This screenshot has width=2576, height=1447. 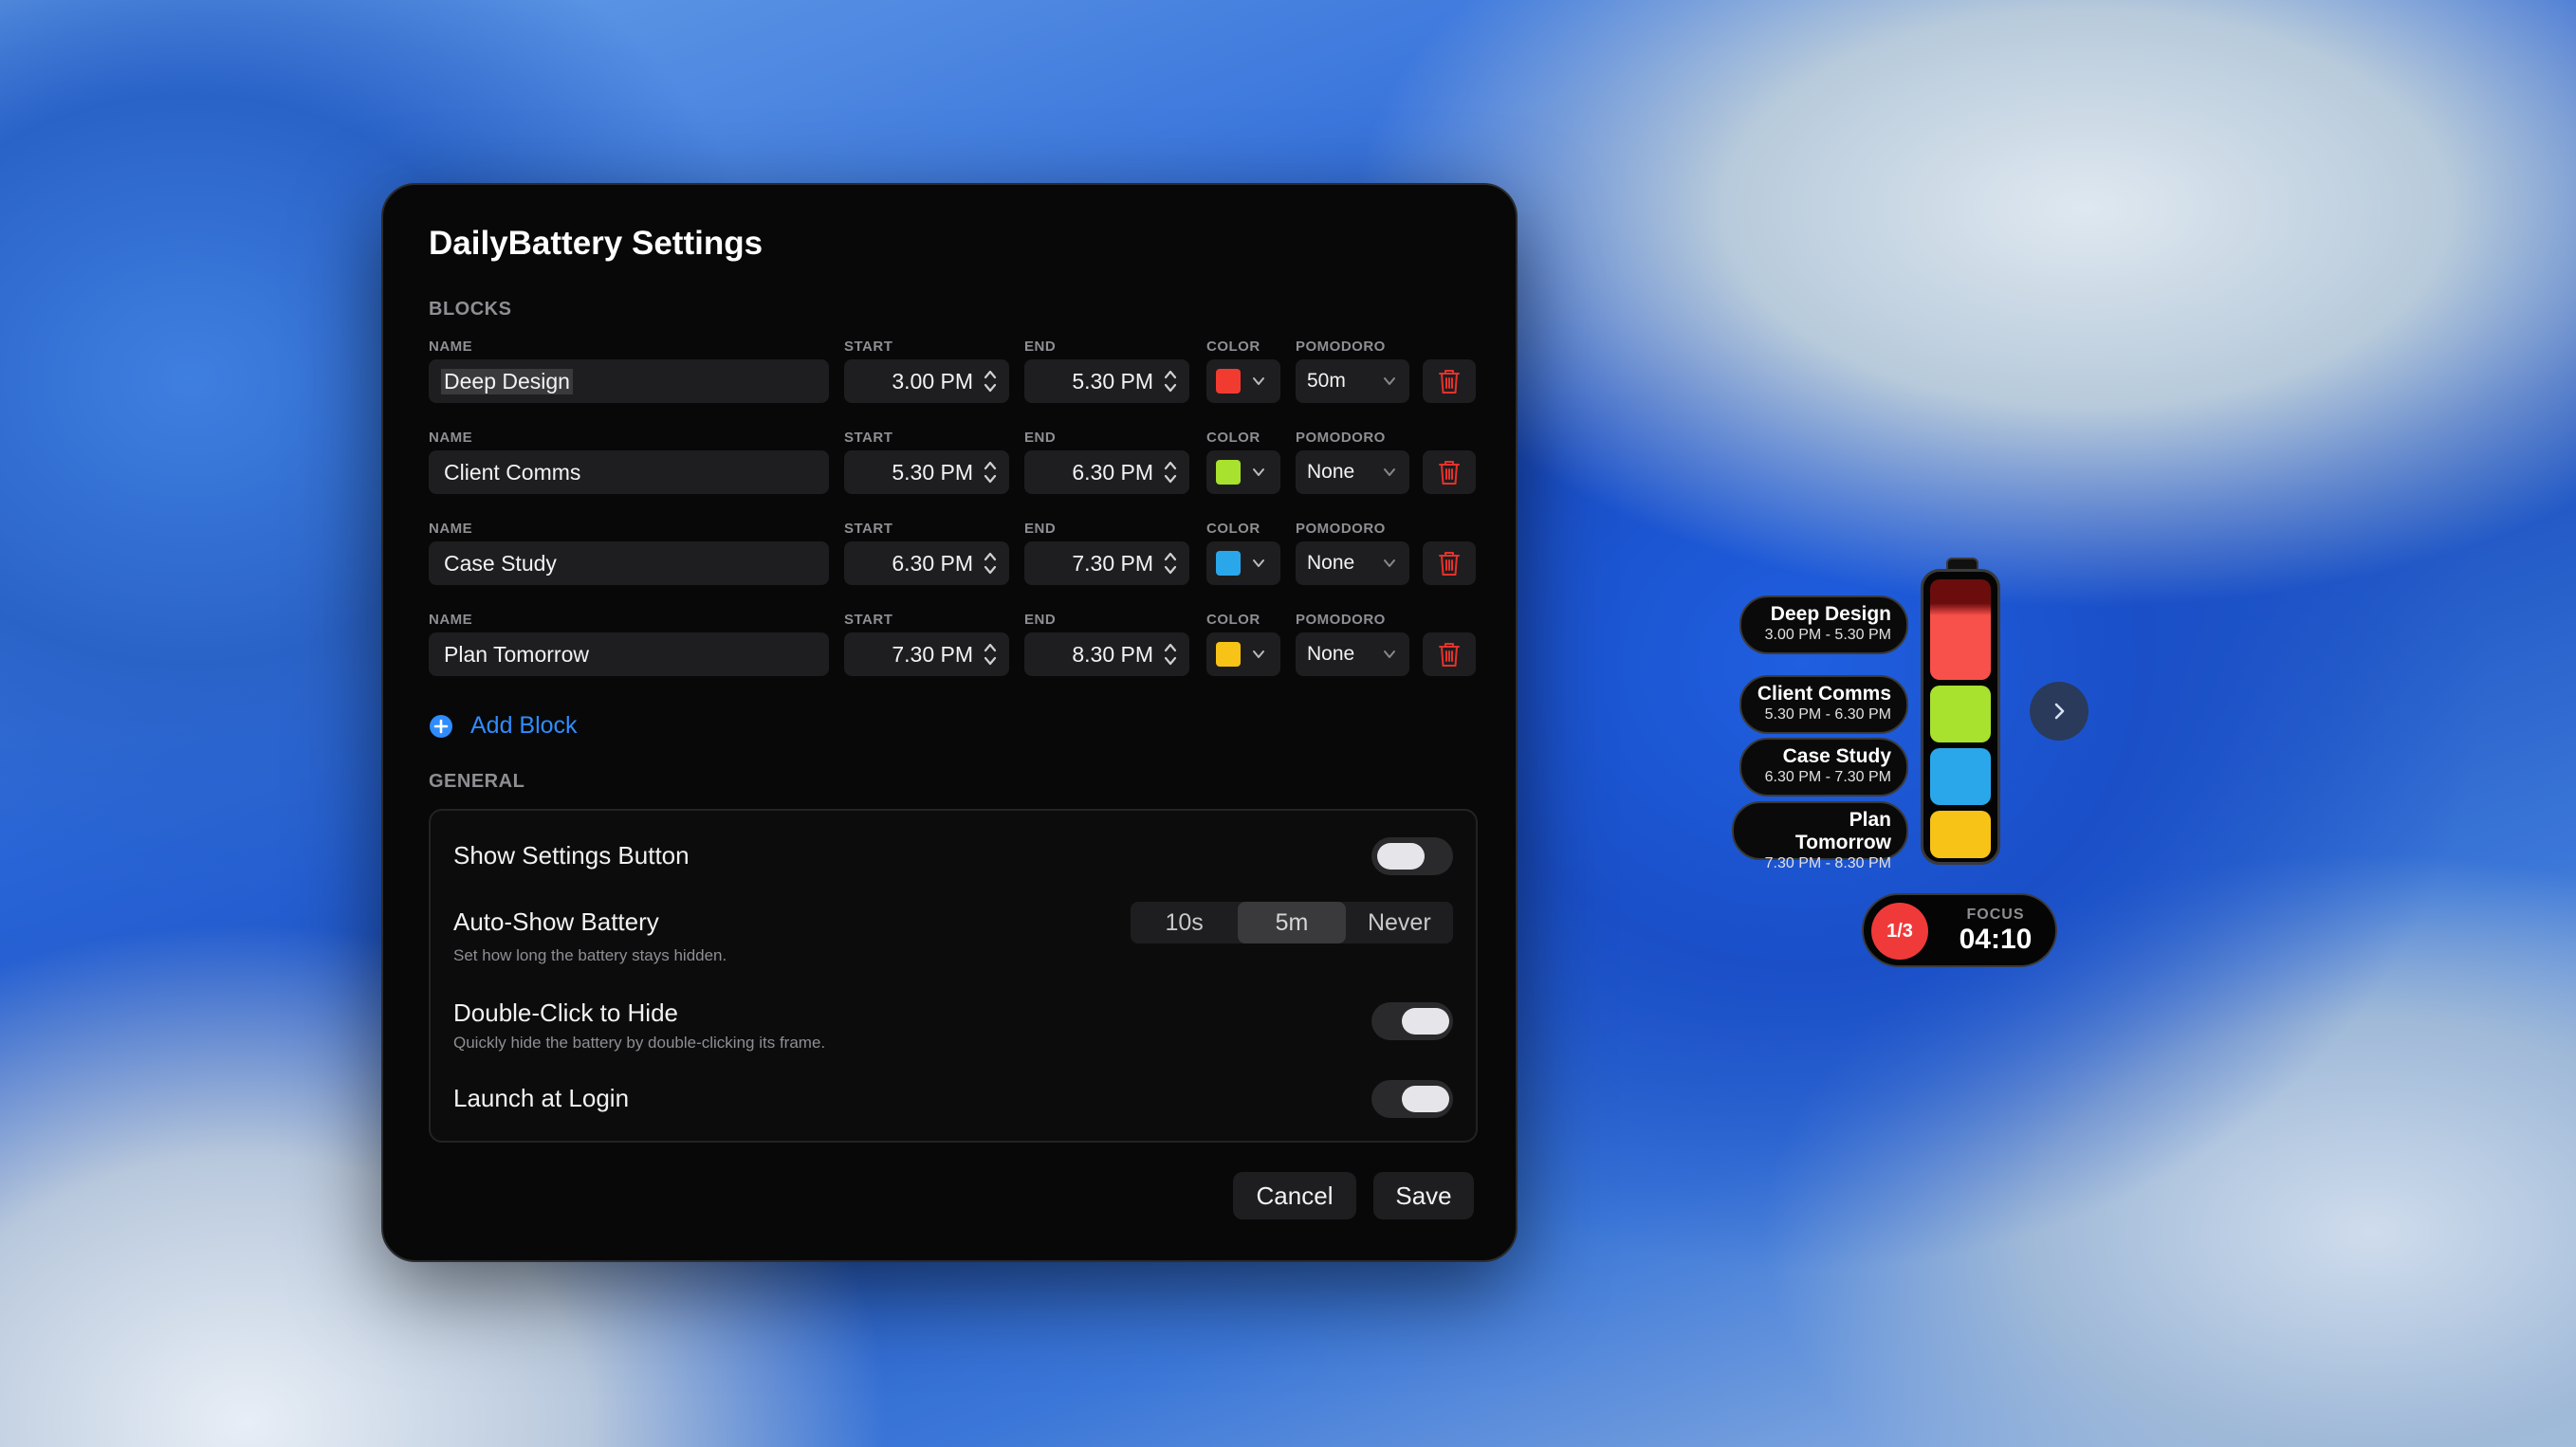 What do you see at coordinates (1827, 863) in the screenshot?
I see `pill-time: 7.30 PM - 8.30 PM` at bounding box center [1827, 863].